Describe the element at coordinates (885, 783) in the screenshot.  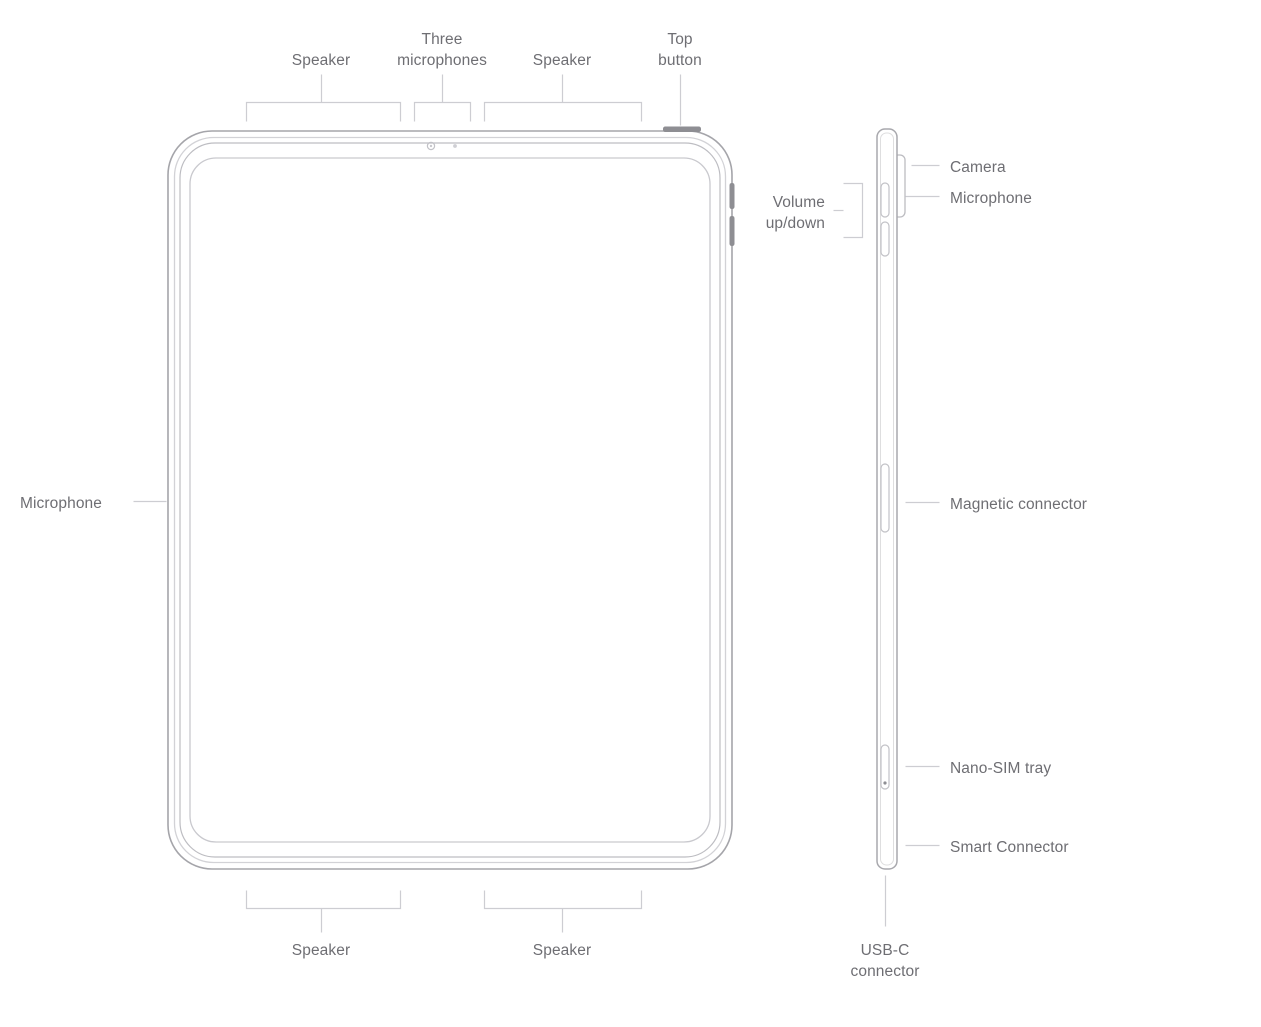
I see `side-nano-sim-pinhole-icon` at that location.